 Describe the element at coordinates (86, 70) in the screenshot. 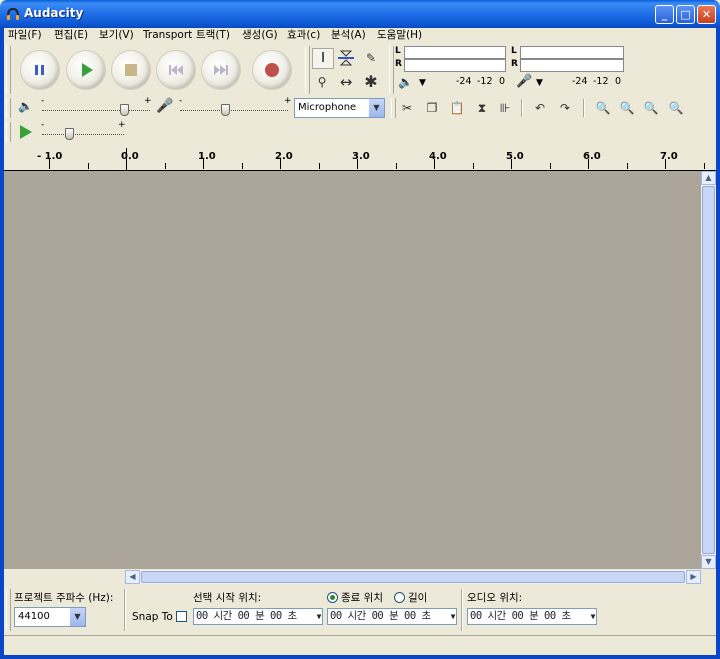

I see `play-button` at that location.